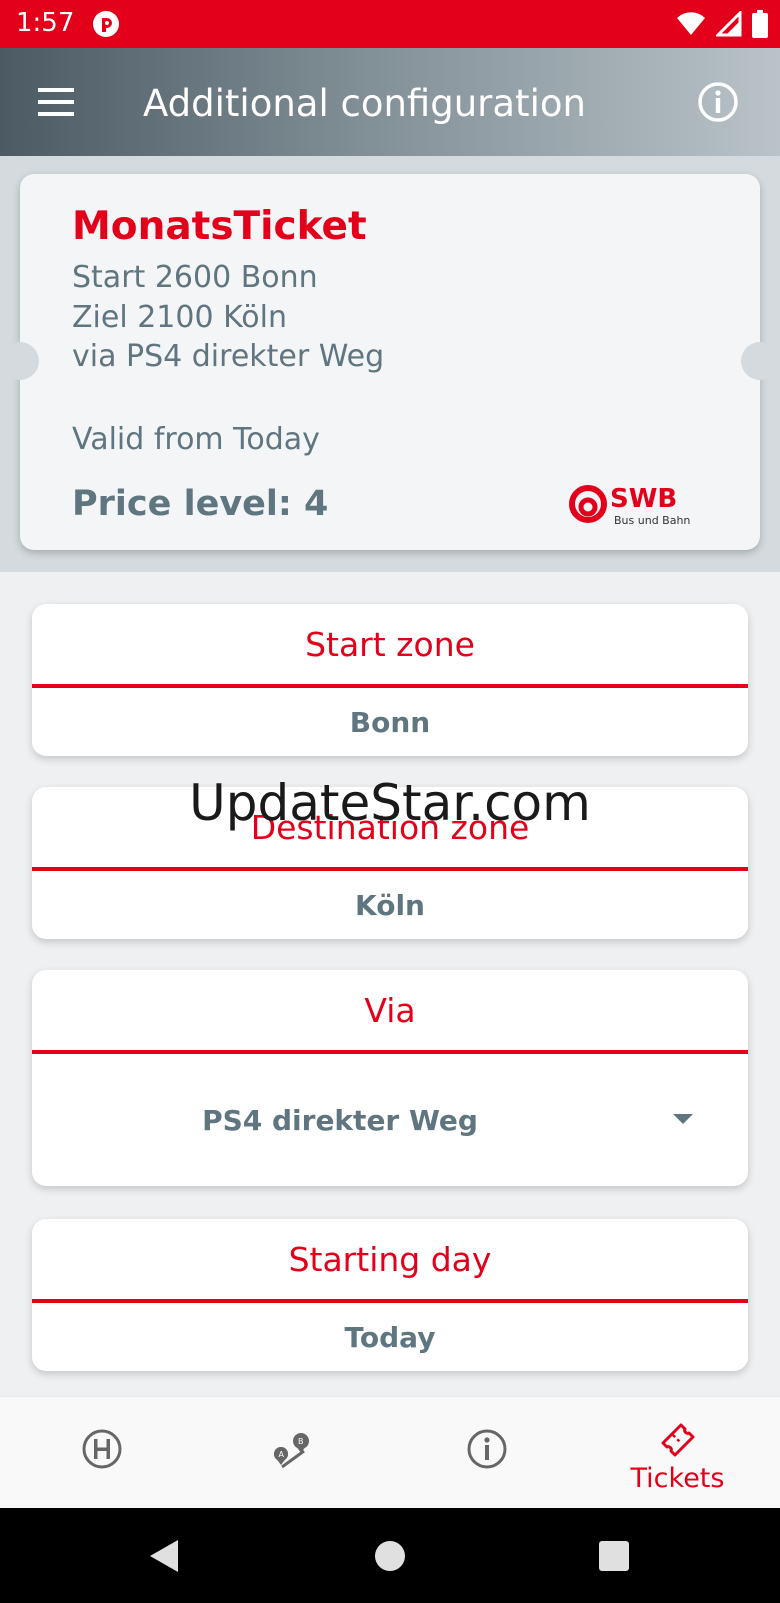 The height and width of the screenshot is (1603, 780). What do you see at coordinates (729, 24) in the screenshot?
I see `signal-icon` at bounding box center [729, 24].